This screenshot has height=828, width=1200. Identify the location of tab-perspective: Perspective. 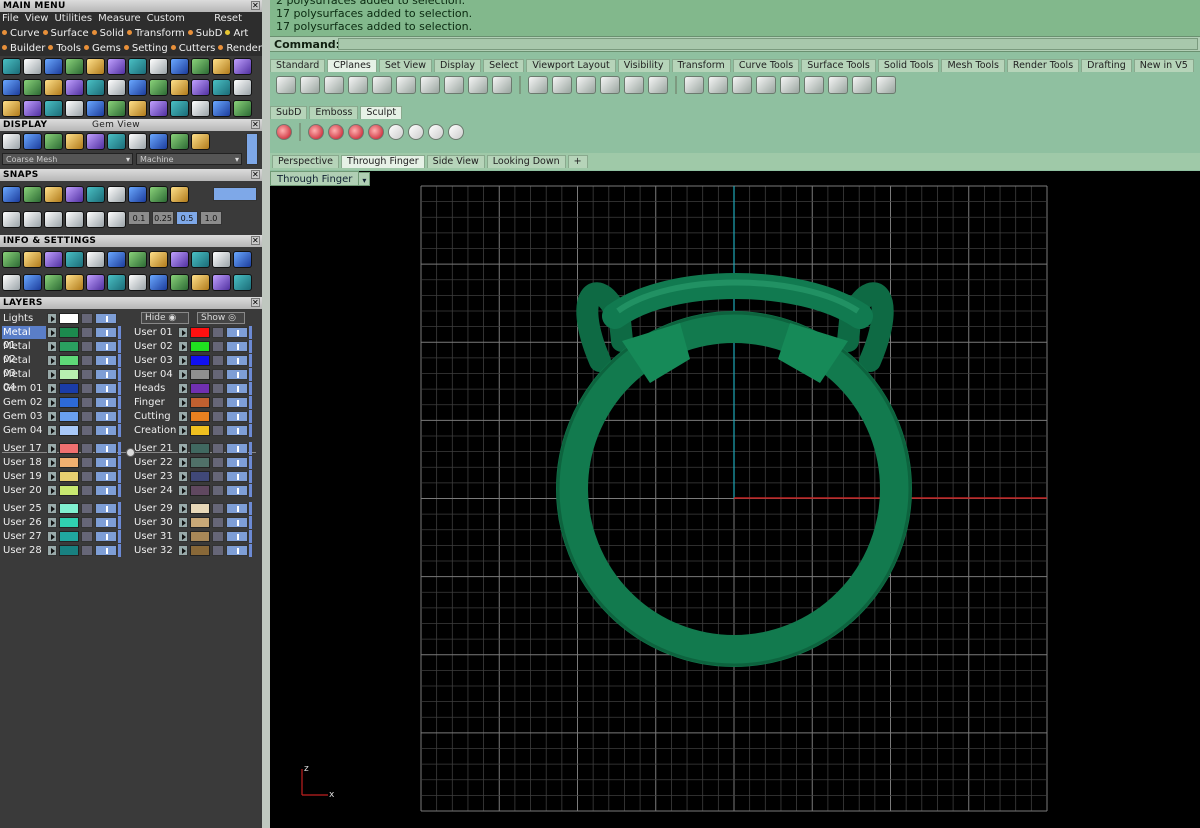
(306, 161).